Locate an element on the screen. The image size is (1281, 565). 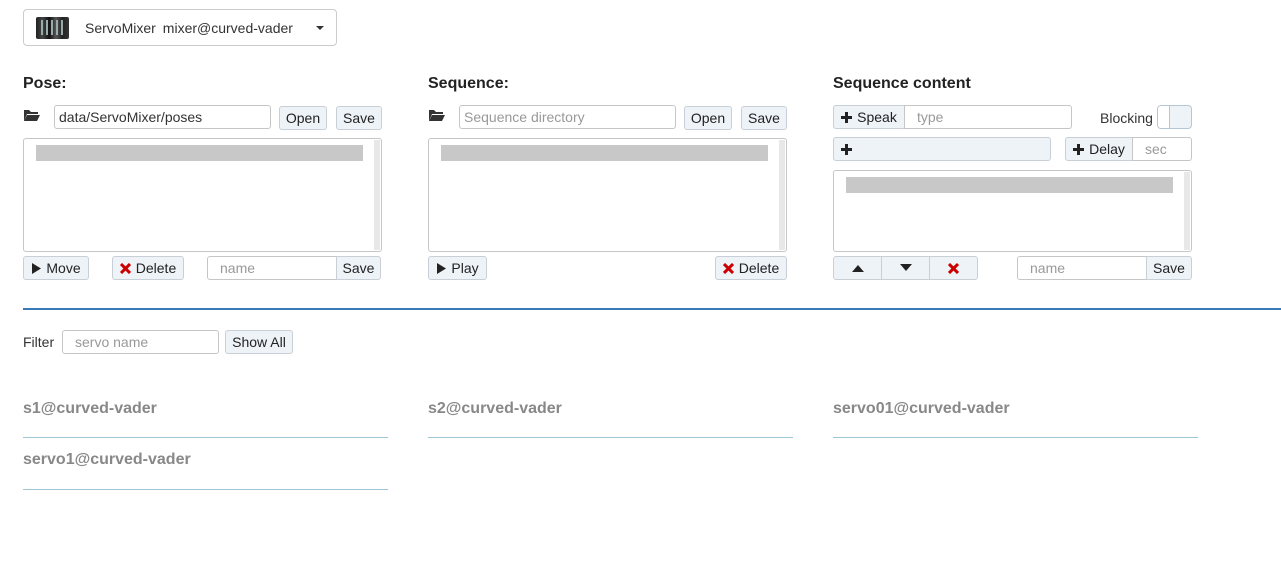
pose-save-button: Save is located at coordinates (359, 118).